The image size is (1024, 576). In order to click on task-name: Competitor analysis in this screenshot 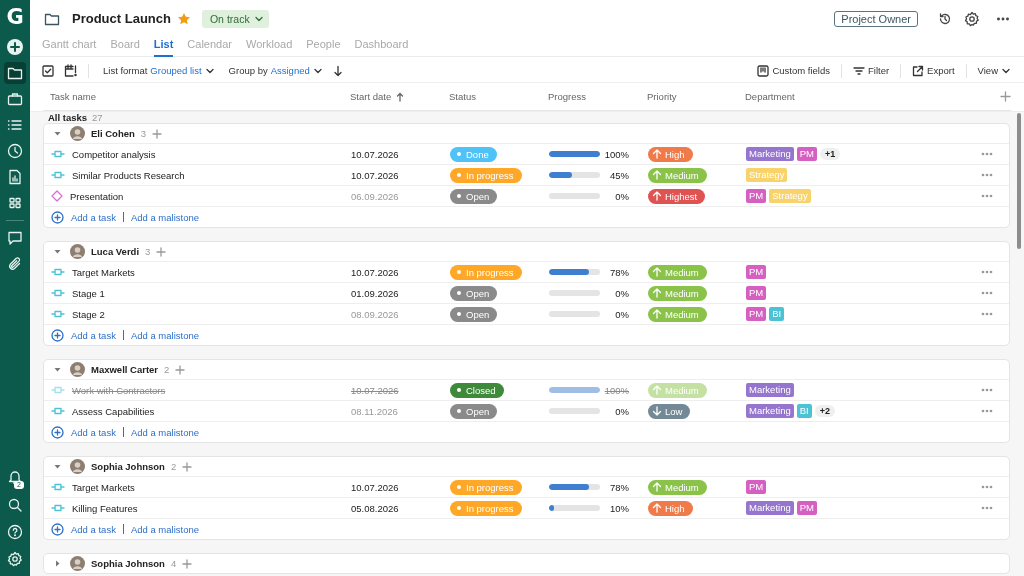, I will do `click(114, 154)`.